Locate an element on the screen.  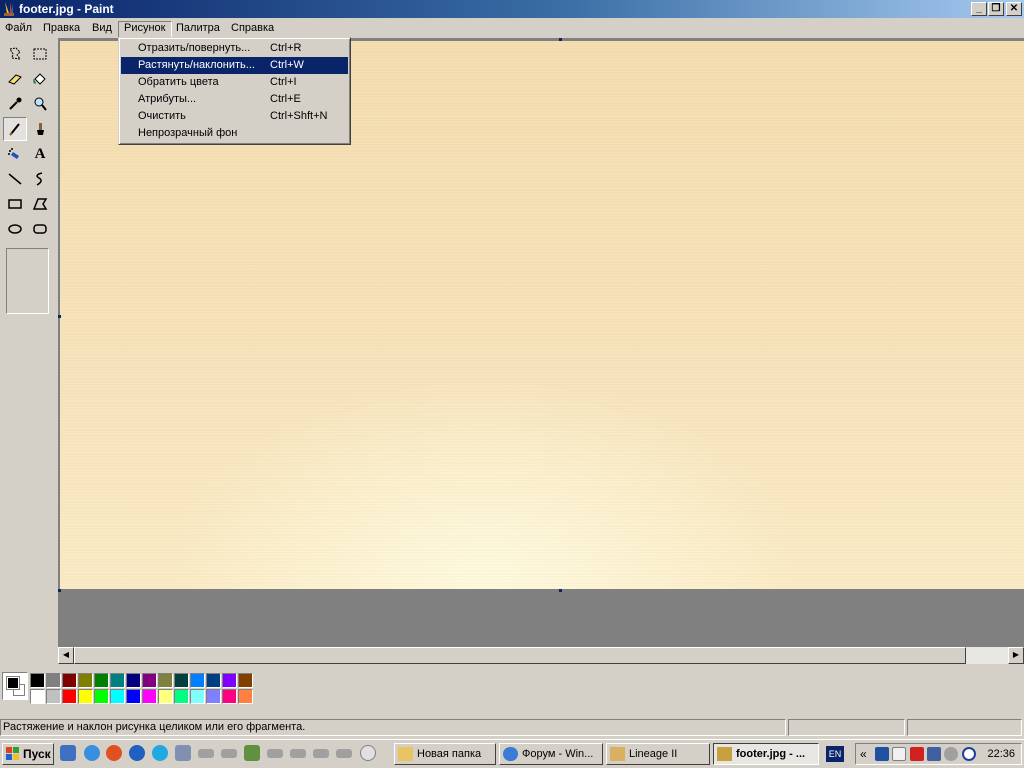
folder-icon is located at coordinates (405, 754).